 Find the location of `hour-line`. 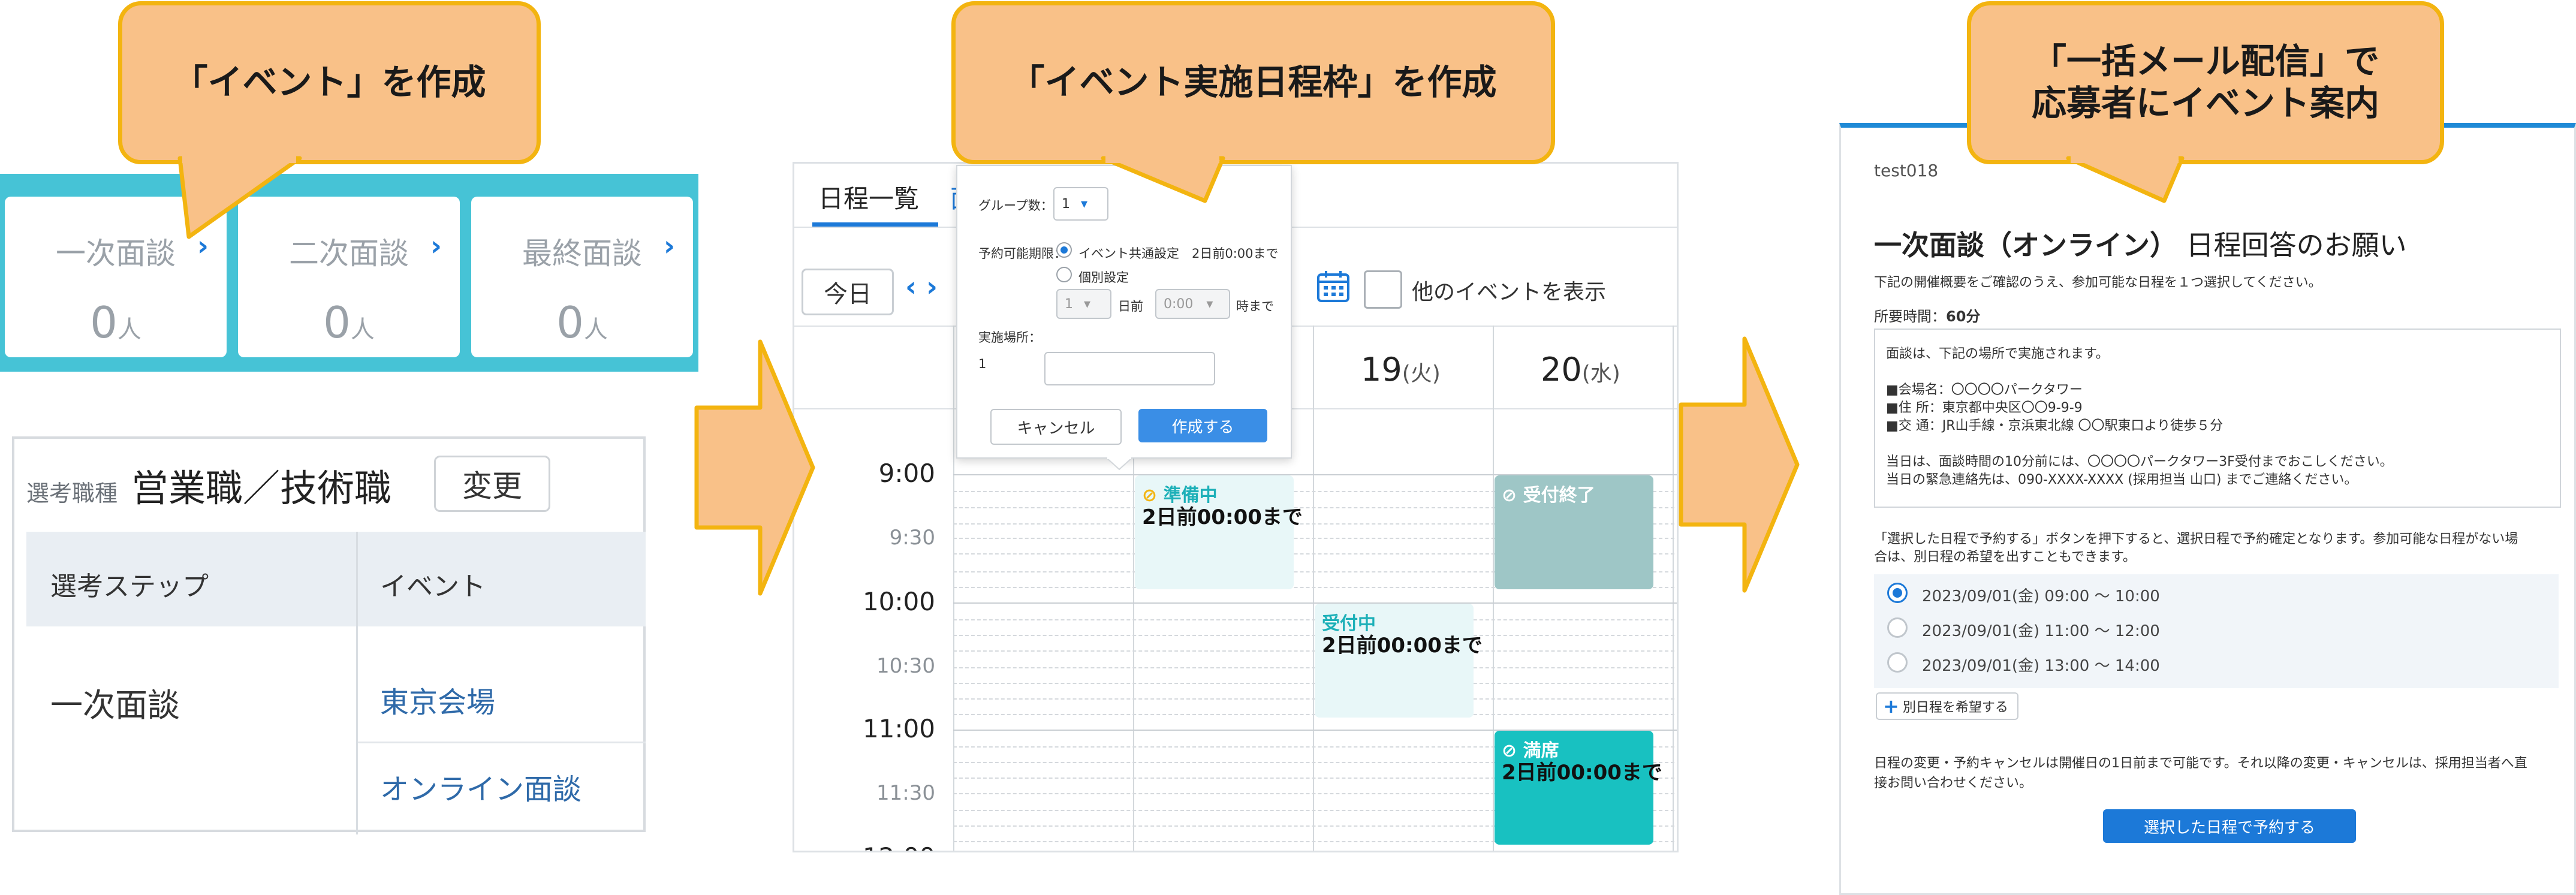

hour-line is located at coordinates (1315, 603).